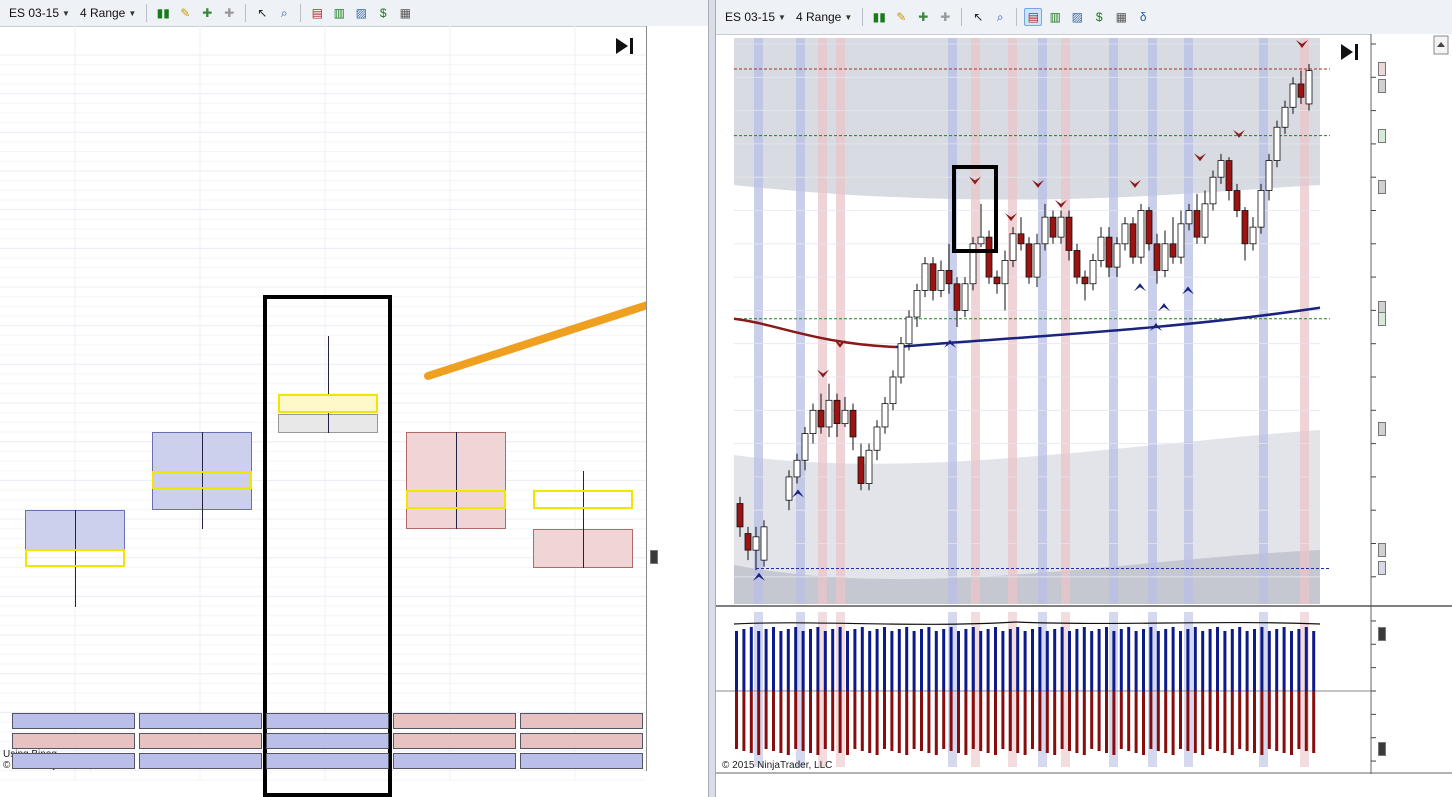 The height and width of the screenshot is (797, 1452). What do you see at coordinates (1411, 404) in the screenshot?
I see `price-axis-bg` at bounding box center [1411, 404].